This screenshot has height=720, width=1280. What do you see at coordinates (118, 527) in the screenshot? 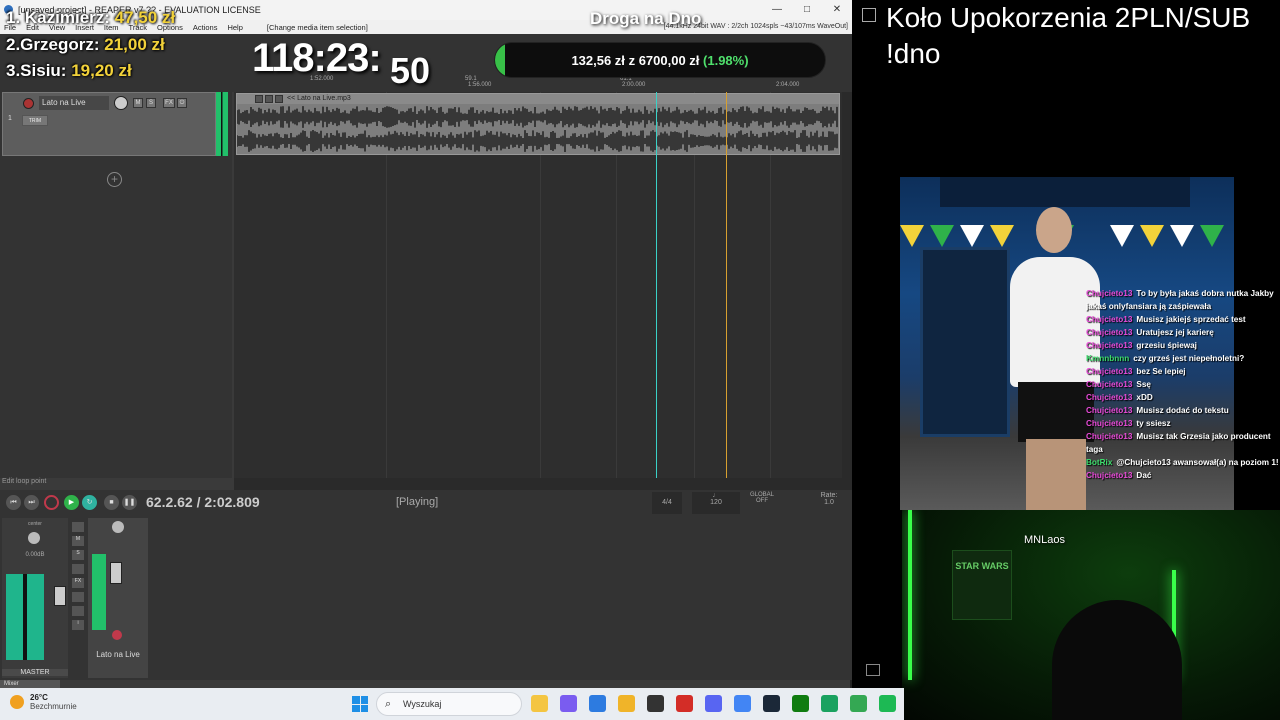
I see `channel-pan-knob` at bounding box center [118, 527].